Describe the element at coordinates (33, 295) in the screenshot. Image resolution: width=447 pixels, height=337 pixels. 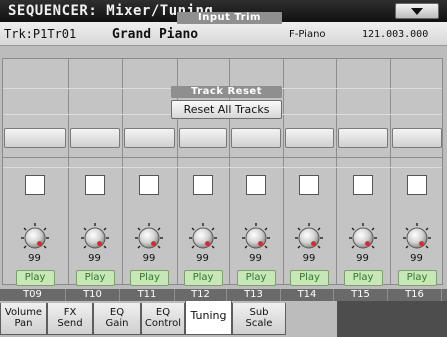
I see `track-number-label: T09` at that location.